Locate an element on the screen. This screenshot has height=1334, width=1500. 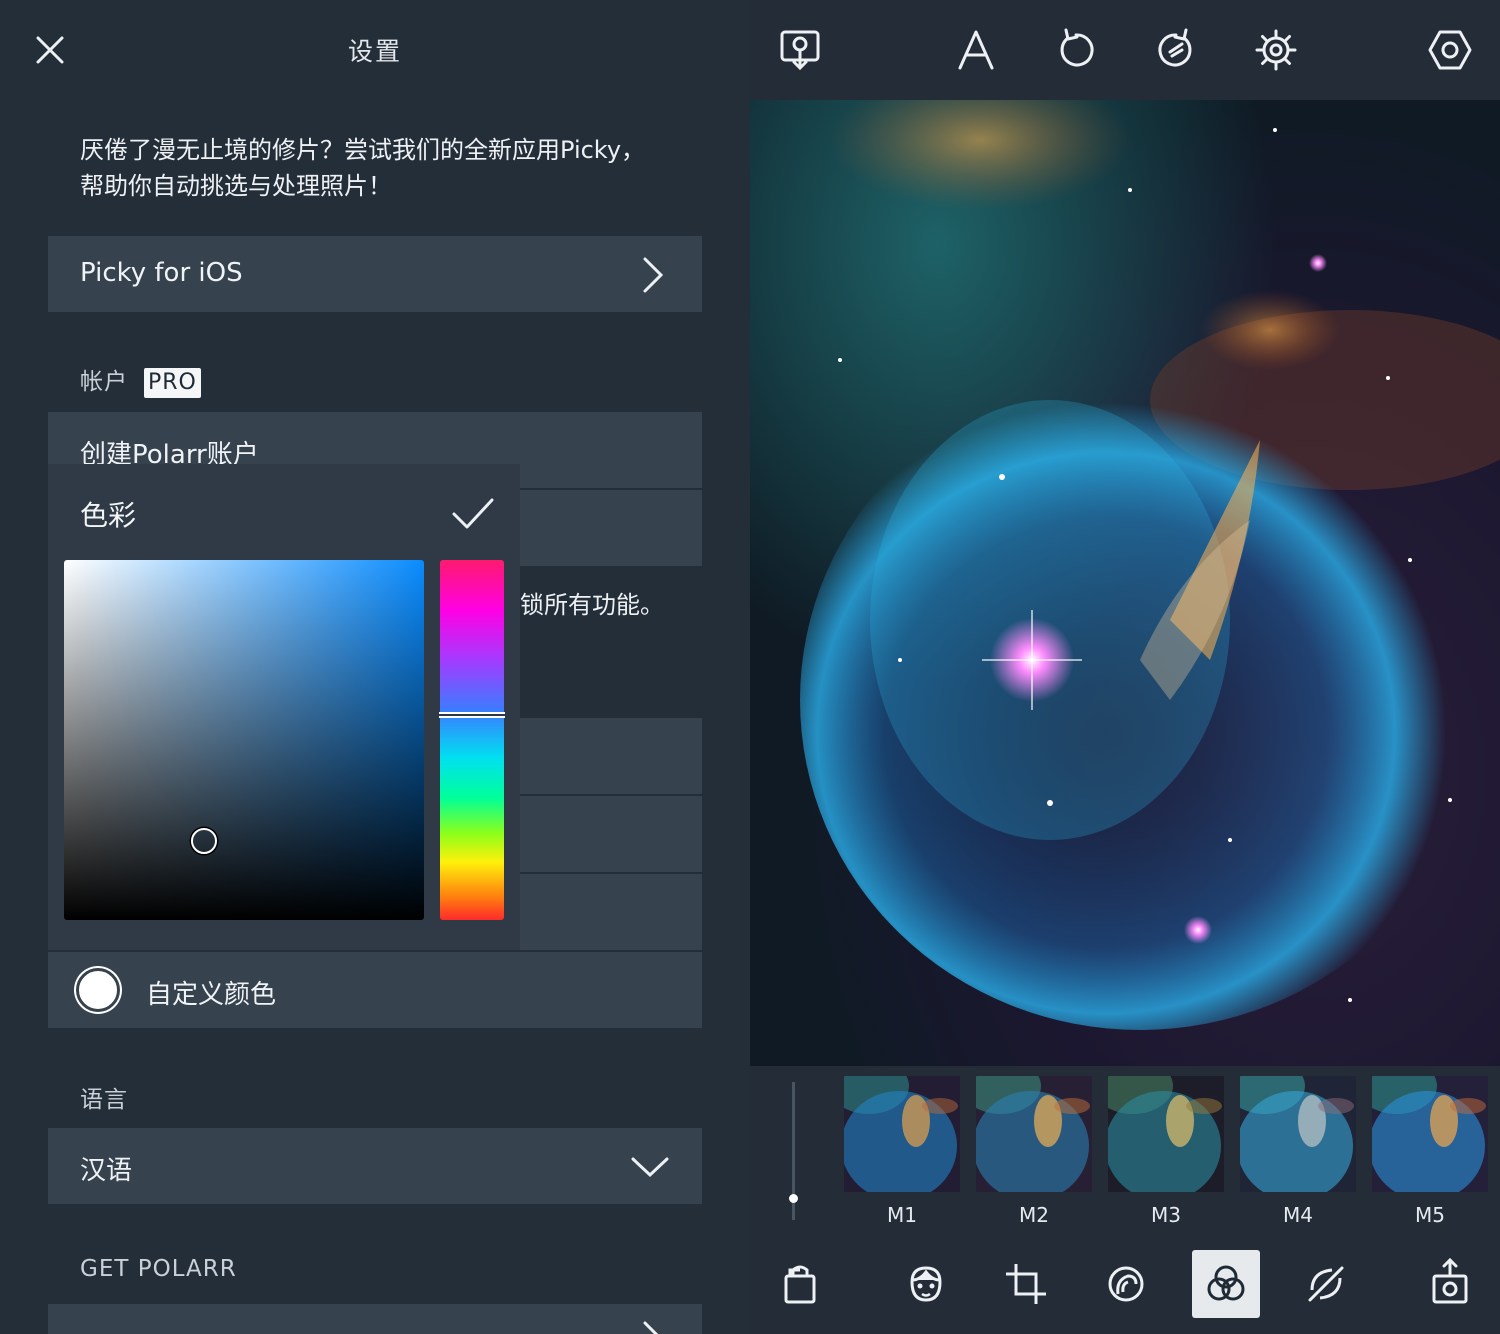
filter-label-m1: M1 is located at coordinates (902, 1215).